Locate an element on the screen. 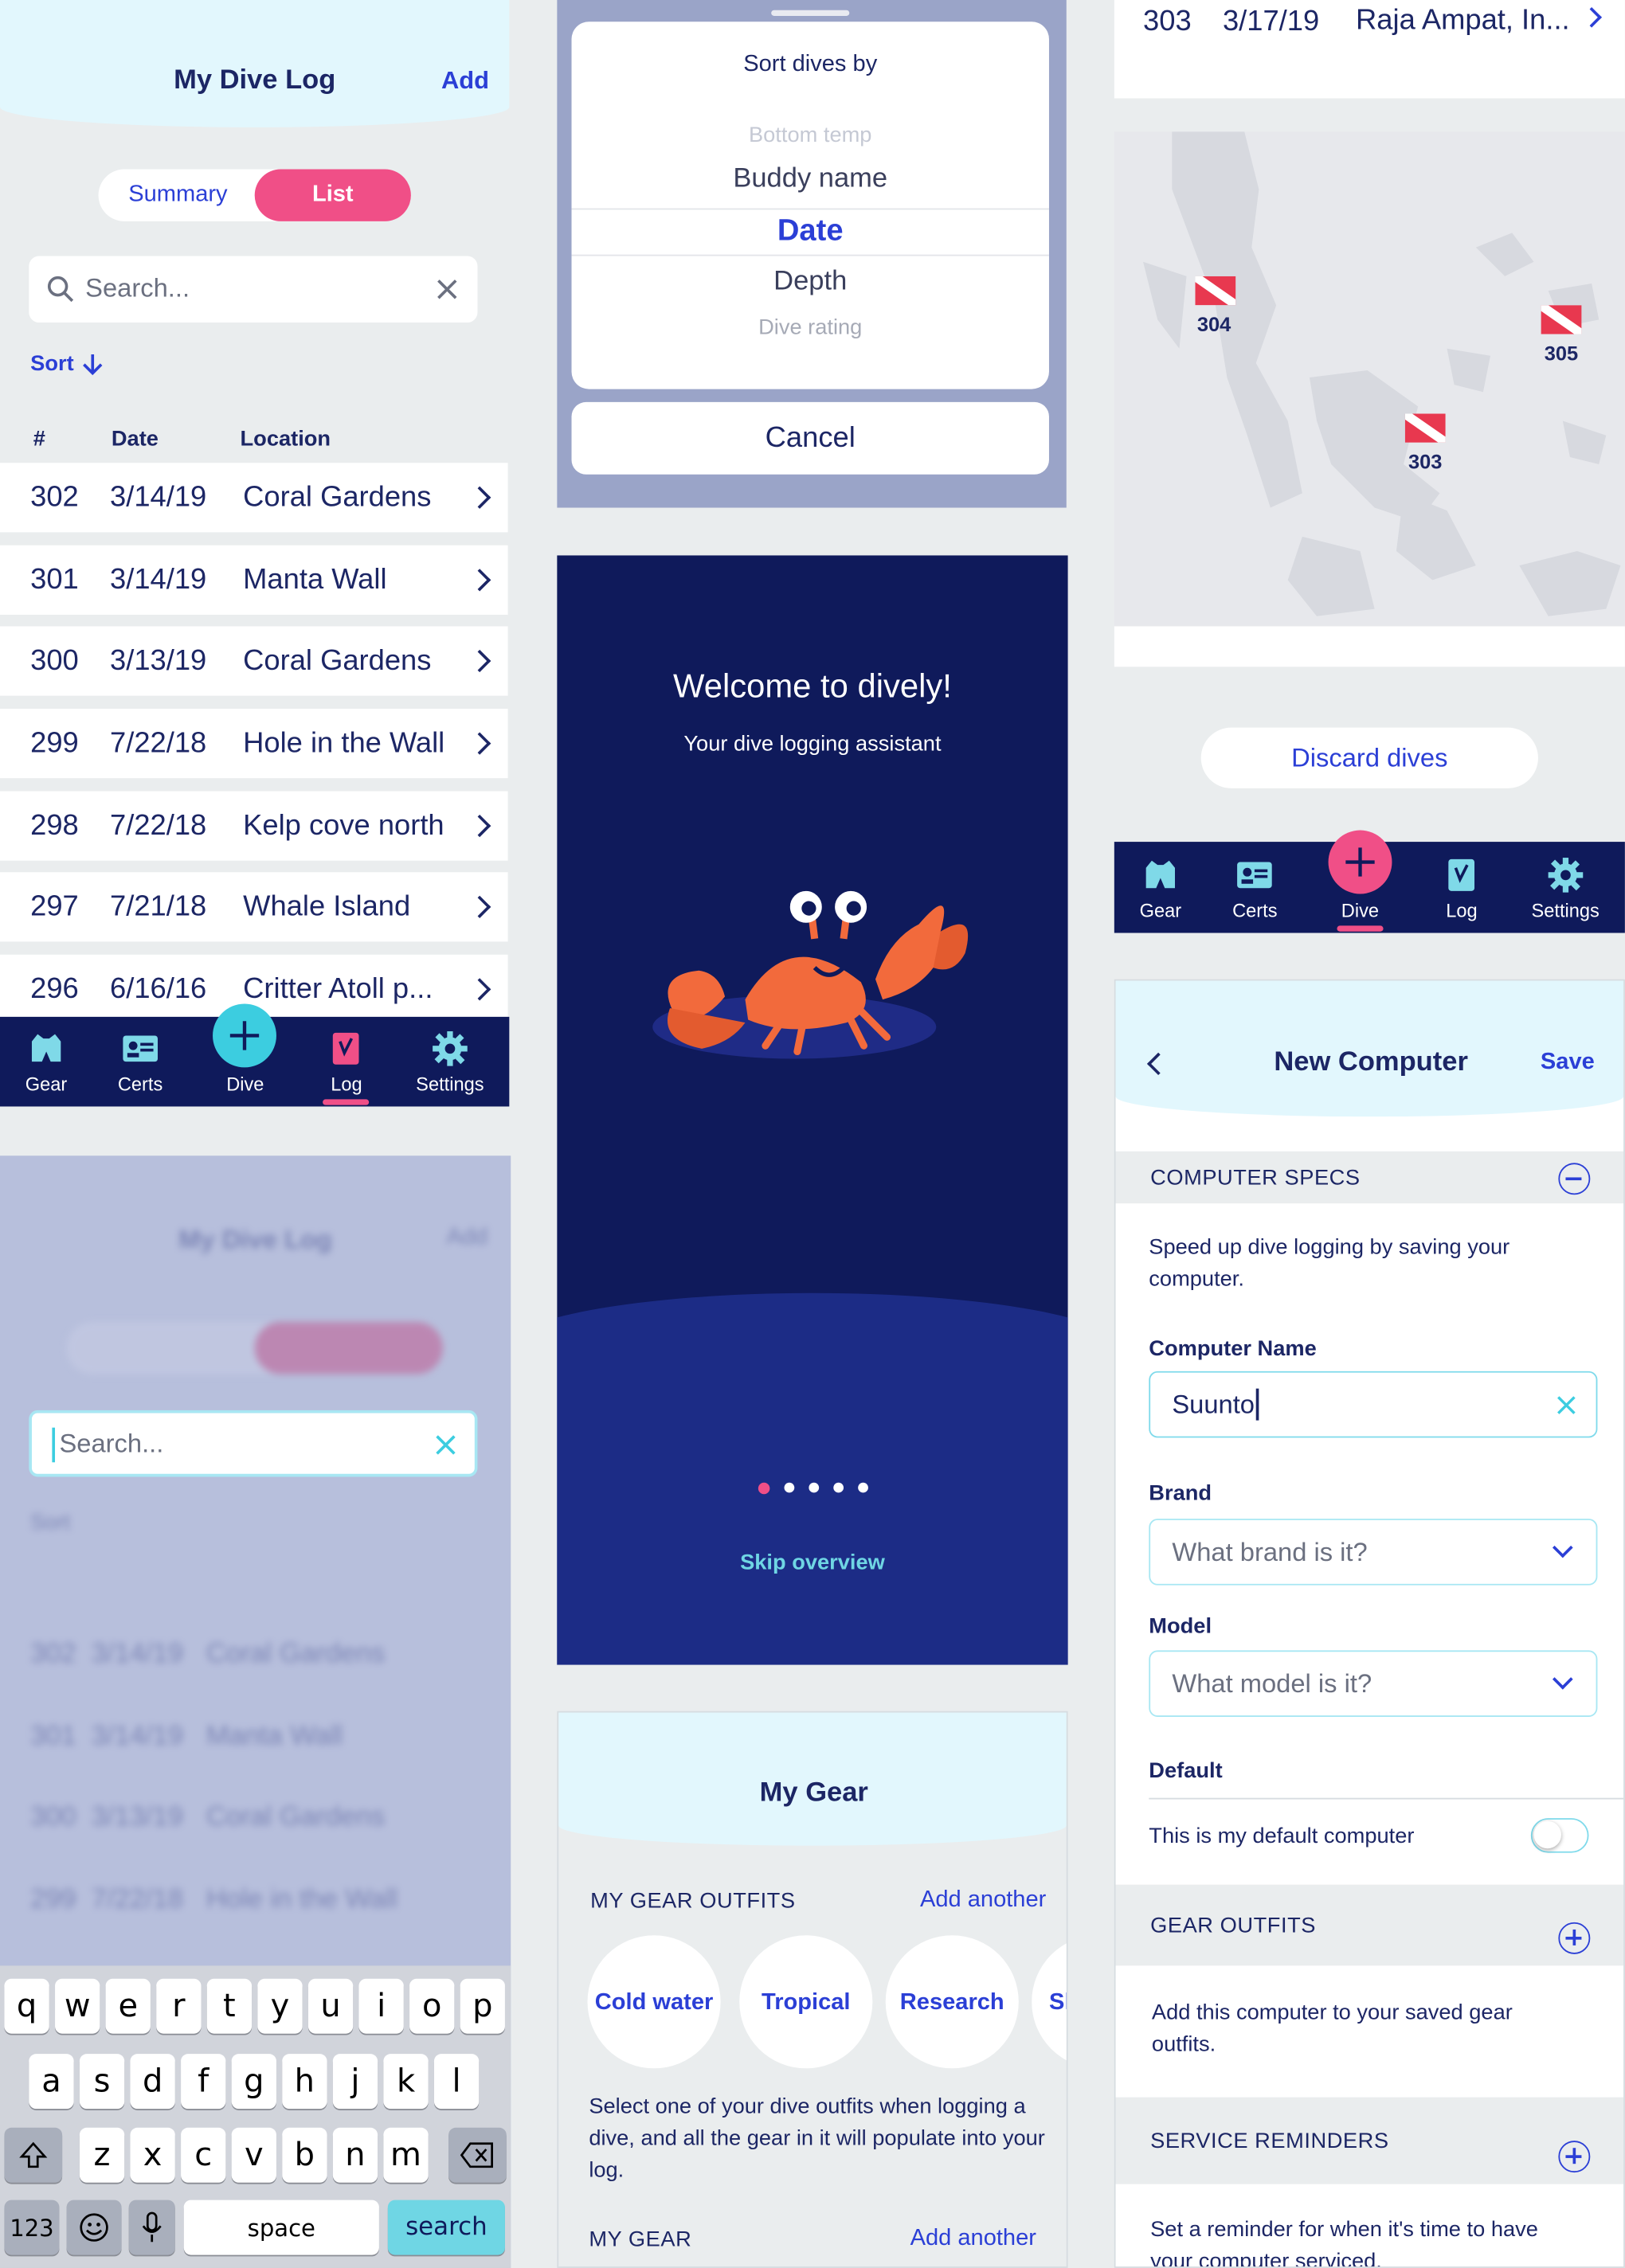 The width and height of the screenshot is (1625, 2268). dive-marker: 305 is located at coordinates (1561, 335).